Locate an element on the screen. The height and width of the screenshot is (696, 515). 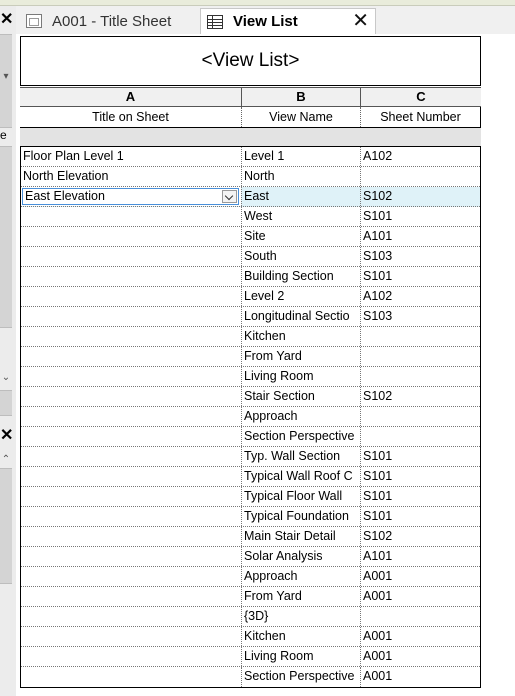
table-row: From Yard A001 is located at coordinates (250, 597).